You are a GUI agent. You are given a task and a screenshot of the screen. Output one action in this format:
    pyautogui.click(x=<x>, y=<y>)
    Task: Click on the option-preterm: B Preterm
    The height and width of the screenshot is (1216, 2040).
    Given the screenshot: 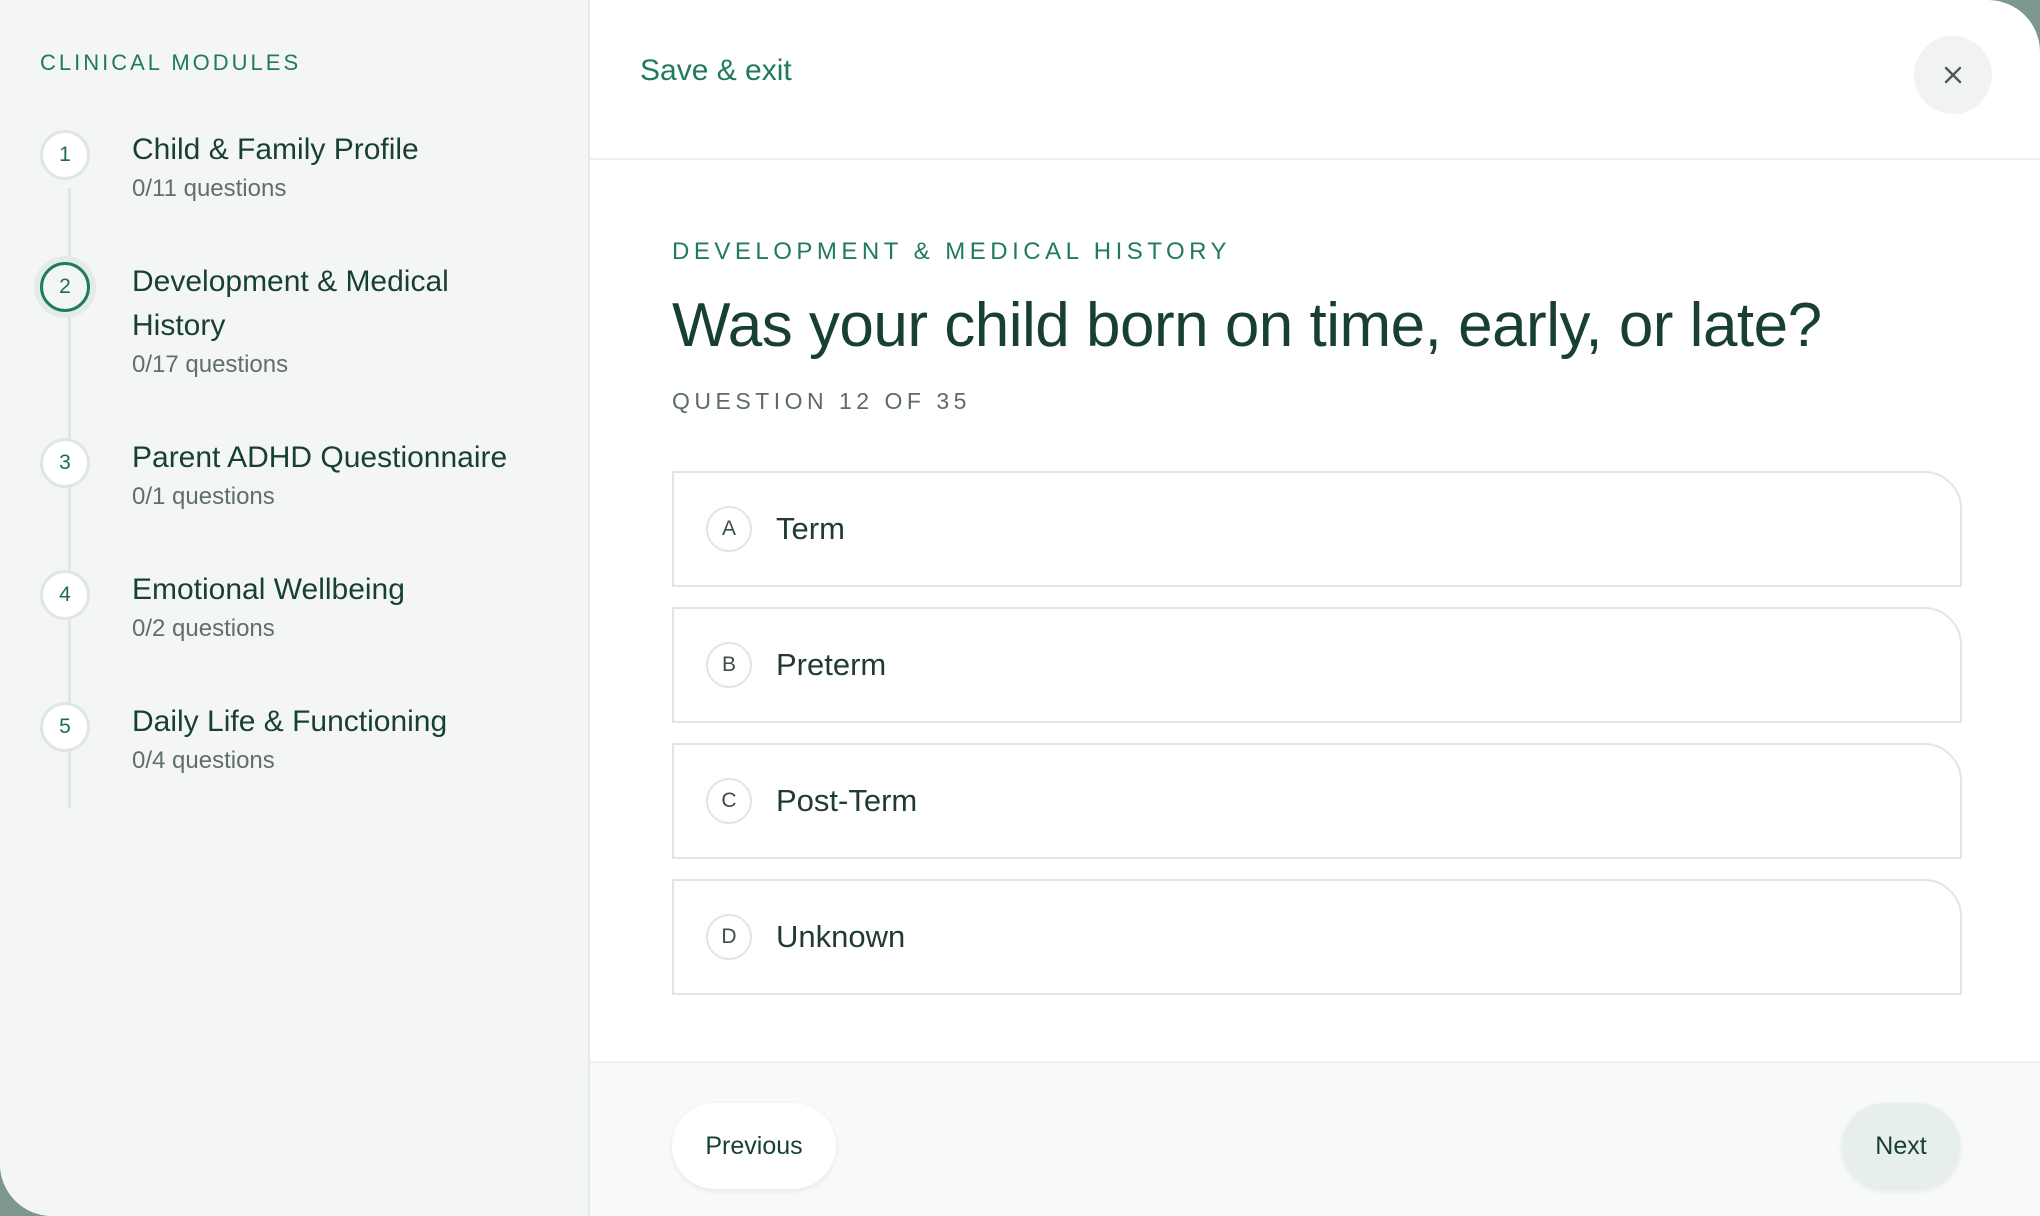 What is the action you would take?
    pyautogui.click(x=1317, y=665)
    